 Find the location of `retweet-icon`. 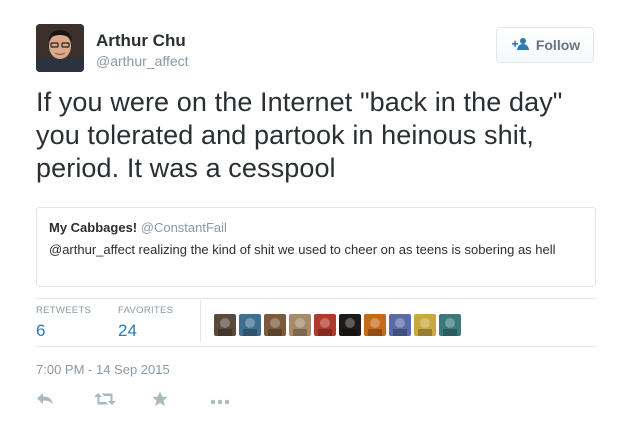

retweet-icon is located at coordinates (105, 401).